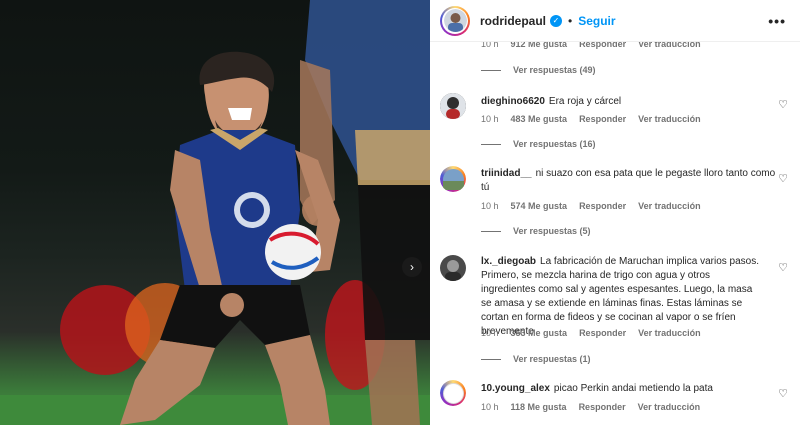 This screenshot has height=425, width=800. Describe the element at coordinates (539, 407) in the screenshot. I see `comment-likes: 118 Me gusta` at that location.